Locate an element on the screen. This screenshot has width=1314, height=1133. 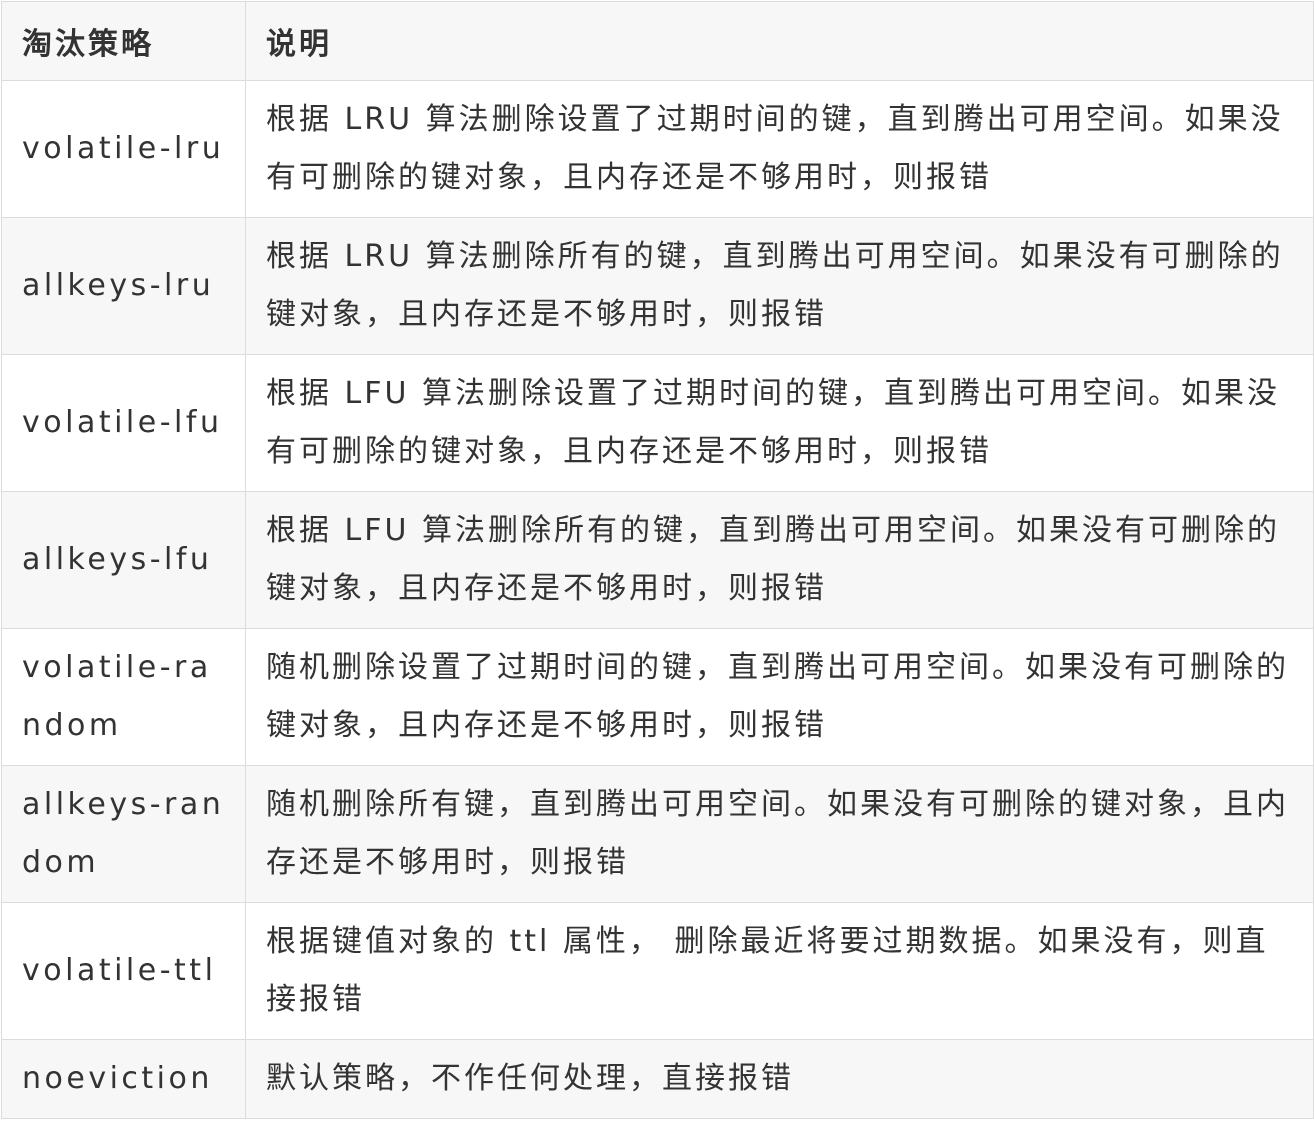
policy-name-cell: allkeys-random is located at coordinates (123, 834).